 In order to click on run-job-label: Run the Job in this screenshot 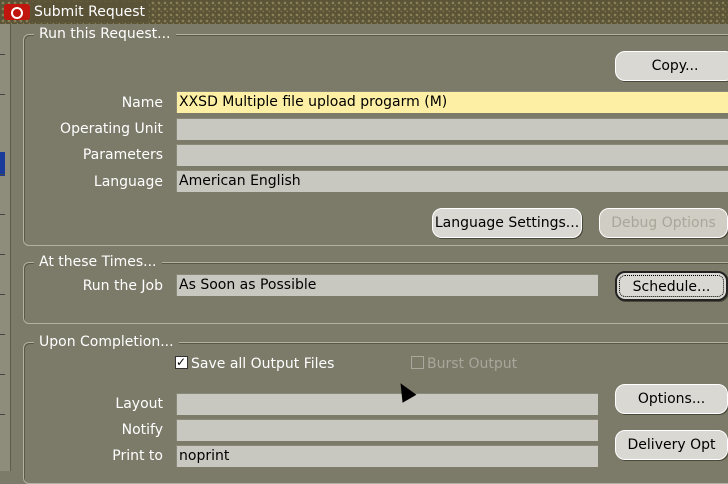, I will do `click(122, 286)`.